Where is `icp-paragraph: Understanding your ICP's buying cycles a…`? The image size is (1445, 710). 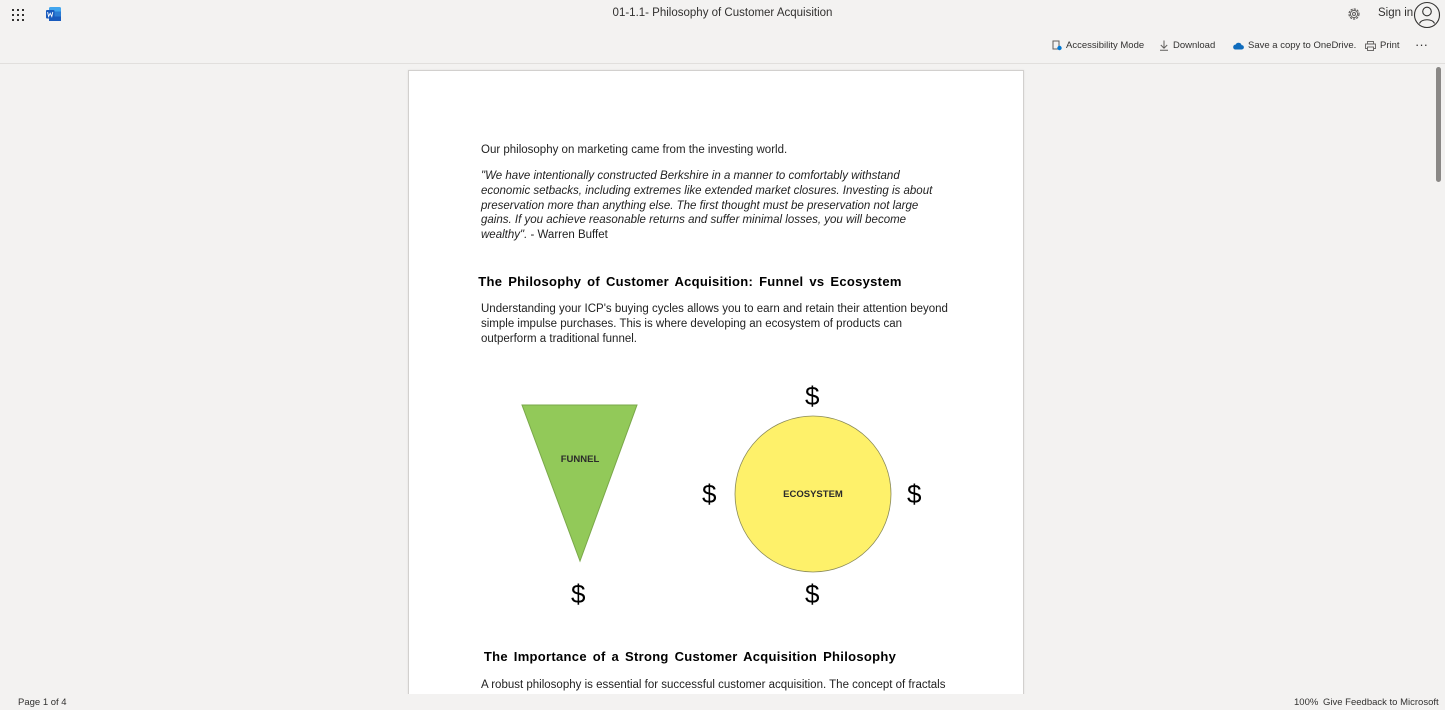
icp-paragraph: Understanding your ICP's buying cycles a… is located at coordinates (714, 324).